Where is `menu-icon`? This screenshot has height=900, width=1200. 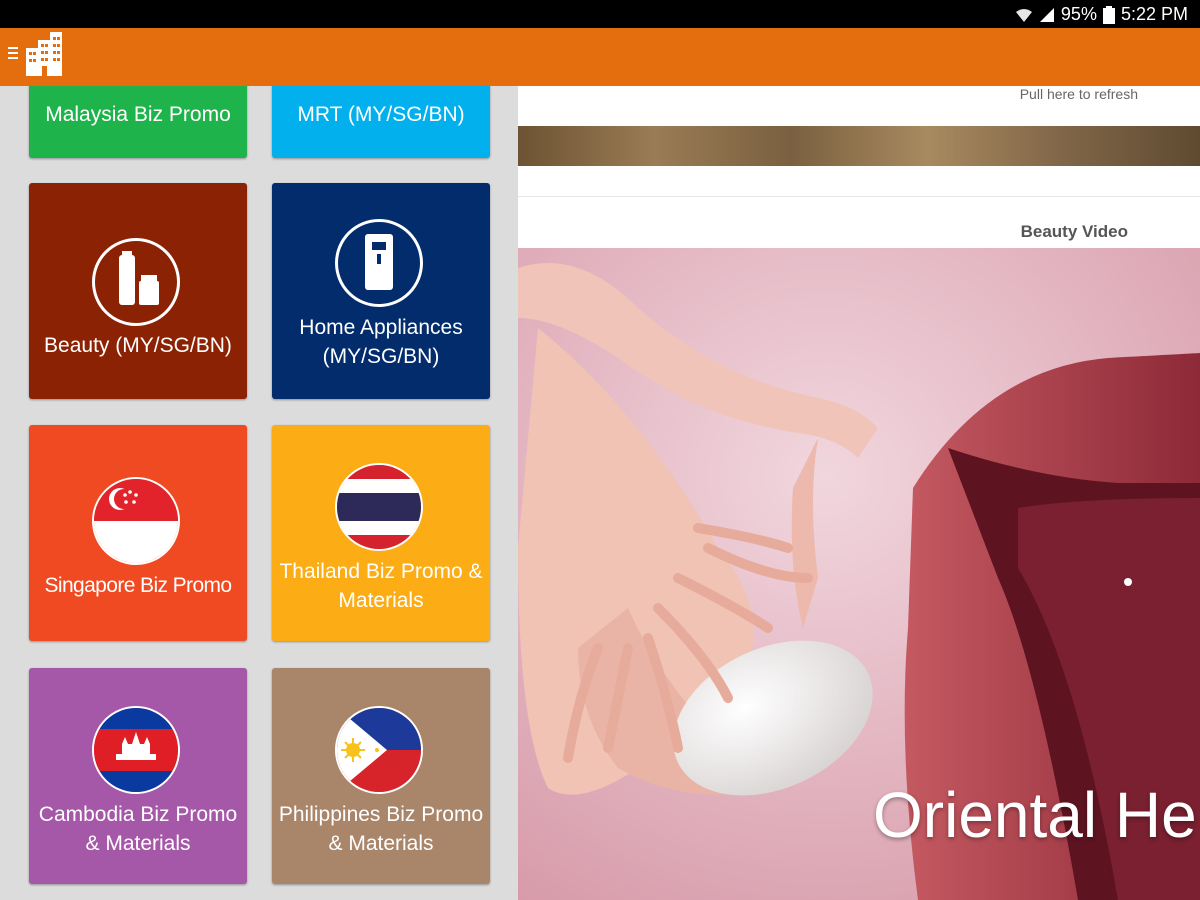 menu-icon is located at coordinates (14, 53).